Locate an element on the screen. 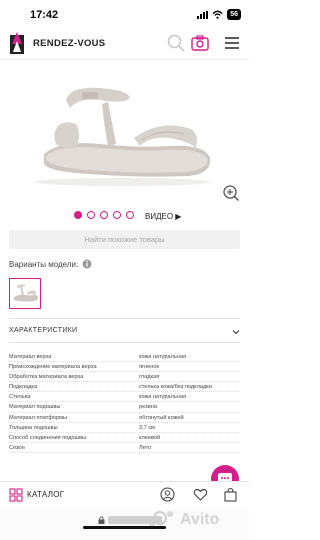 This screenshot has width=320, height=540. spec-row: Подкладка стелька кожа/без подкладки is located at coordinates (124, 387).